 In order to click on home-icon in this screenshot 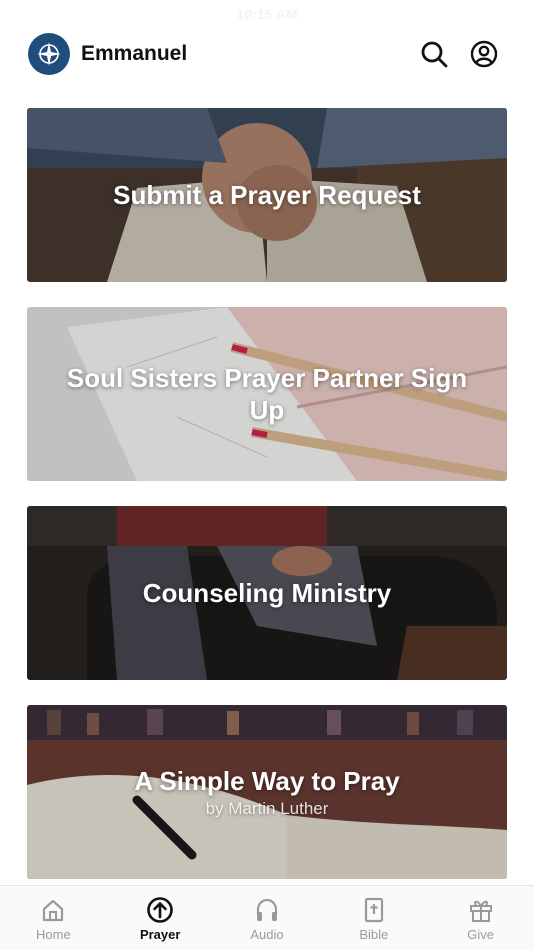, I will do `click(53, 910)`.